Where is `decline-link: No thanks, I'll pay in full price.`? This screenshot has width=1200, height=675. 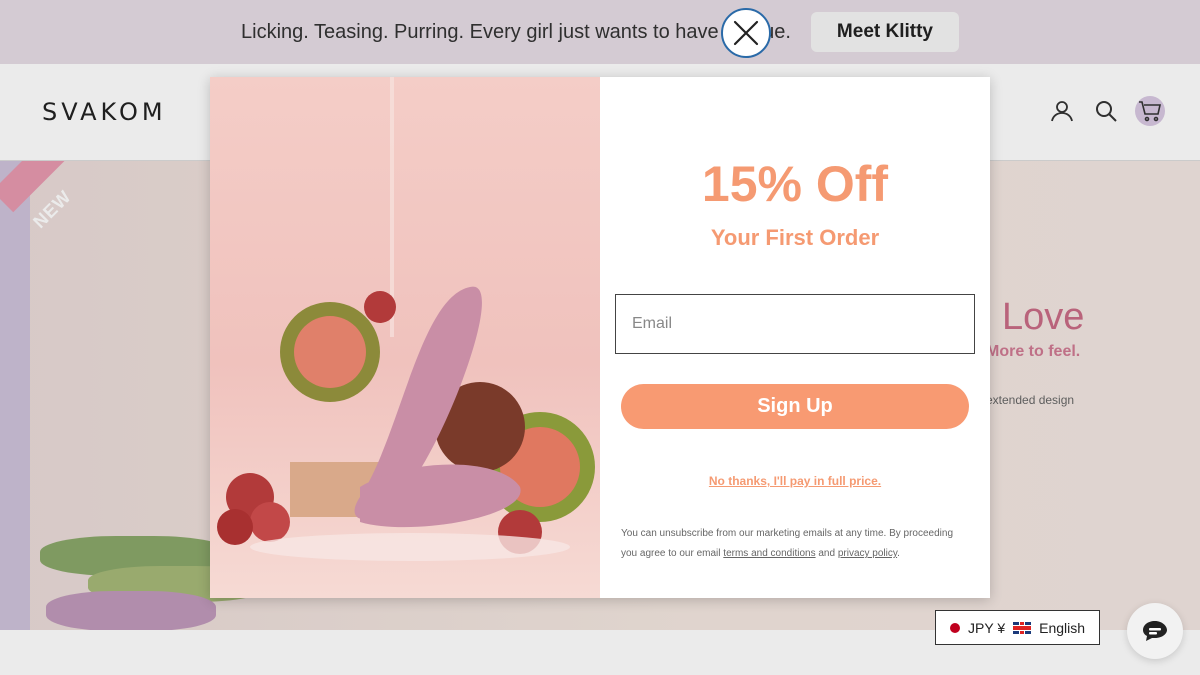
decline-link: No thanks, I'll pay in full price. is located at coordinates (795, 481).